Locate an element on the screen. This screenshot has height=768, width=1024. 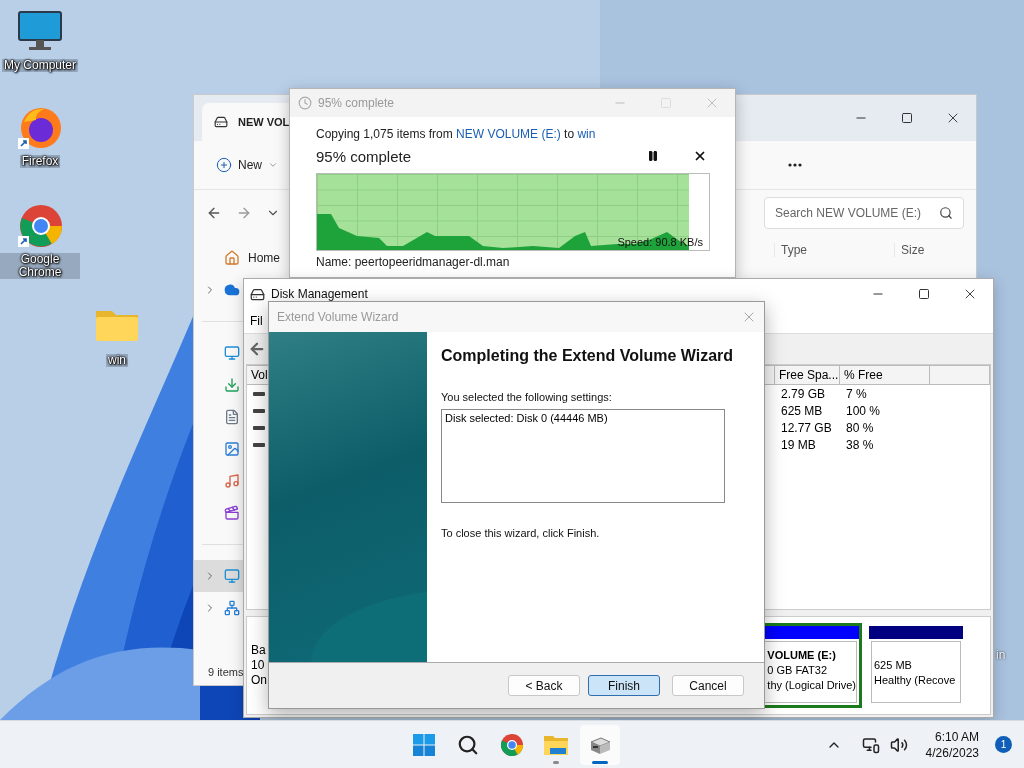
table-cell-text: 625 MB is located at coordinates (802, 410).